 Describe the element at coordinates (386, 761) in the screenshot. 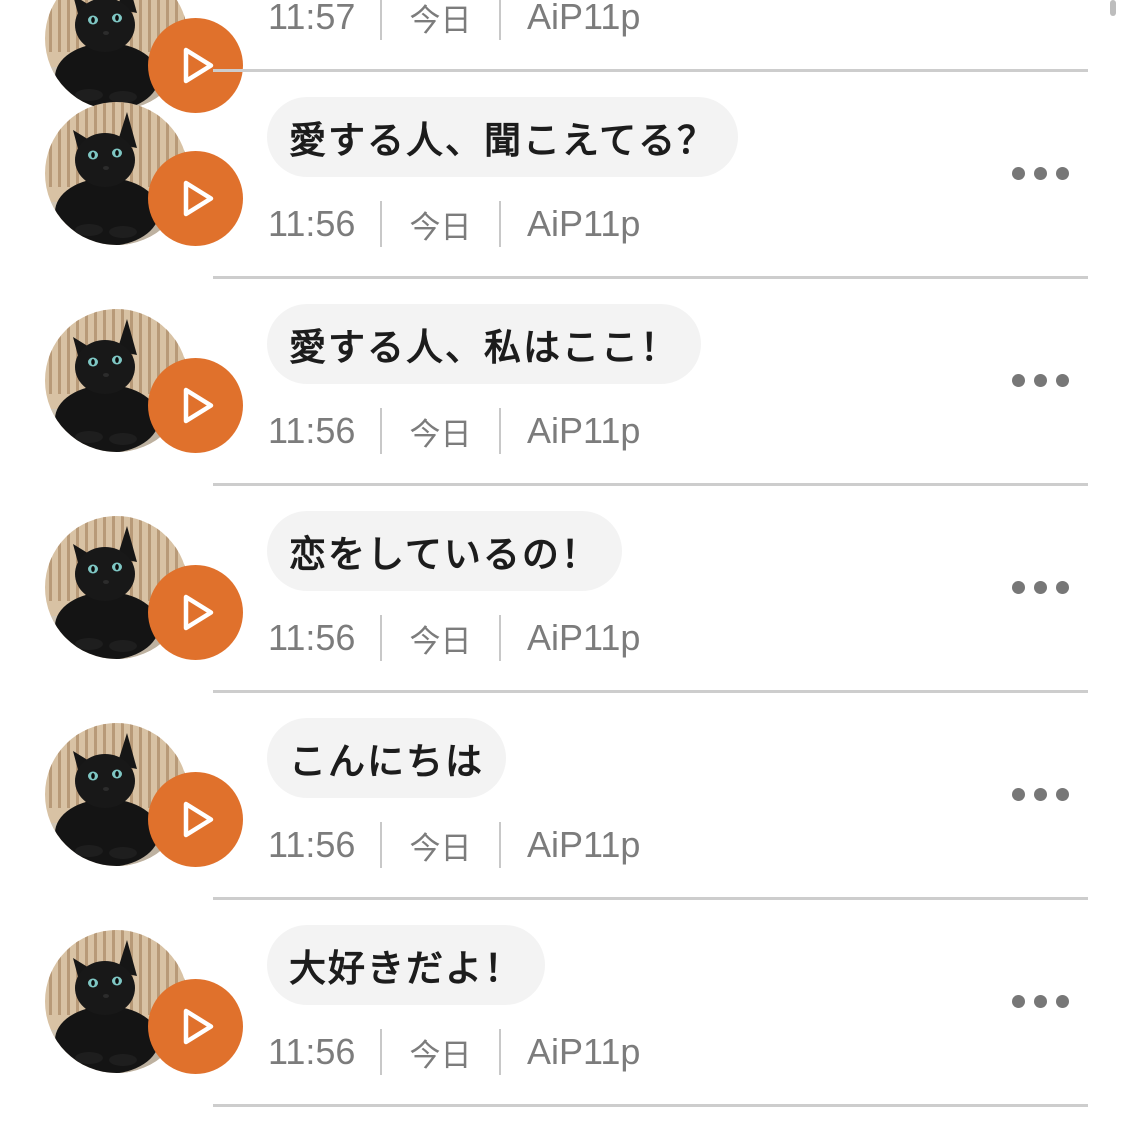

I see `message-text: こんにちは` at that location.